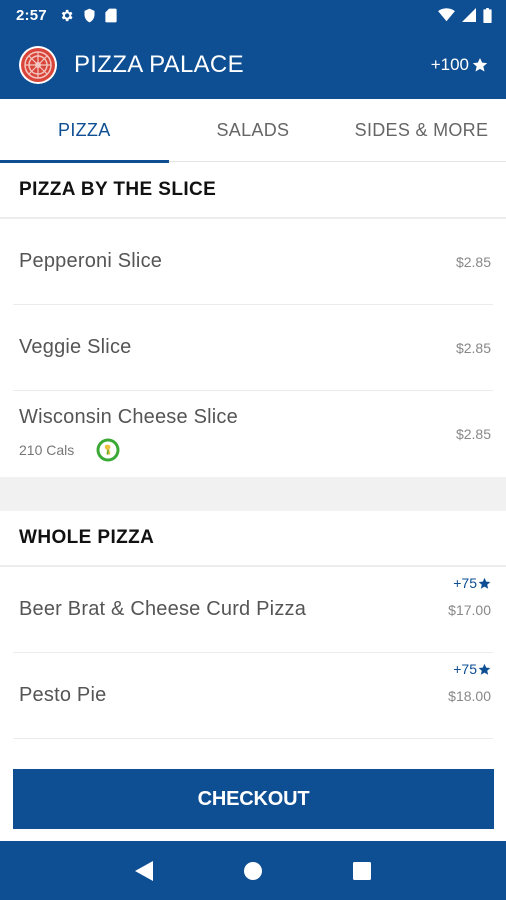 The width and height of the screenshot is (506, 900). I want to click on item-price: $18.00, so click(469, 696).